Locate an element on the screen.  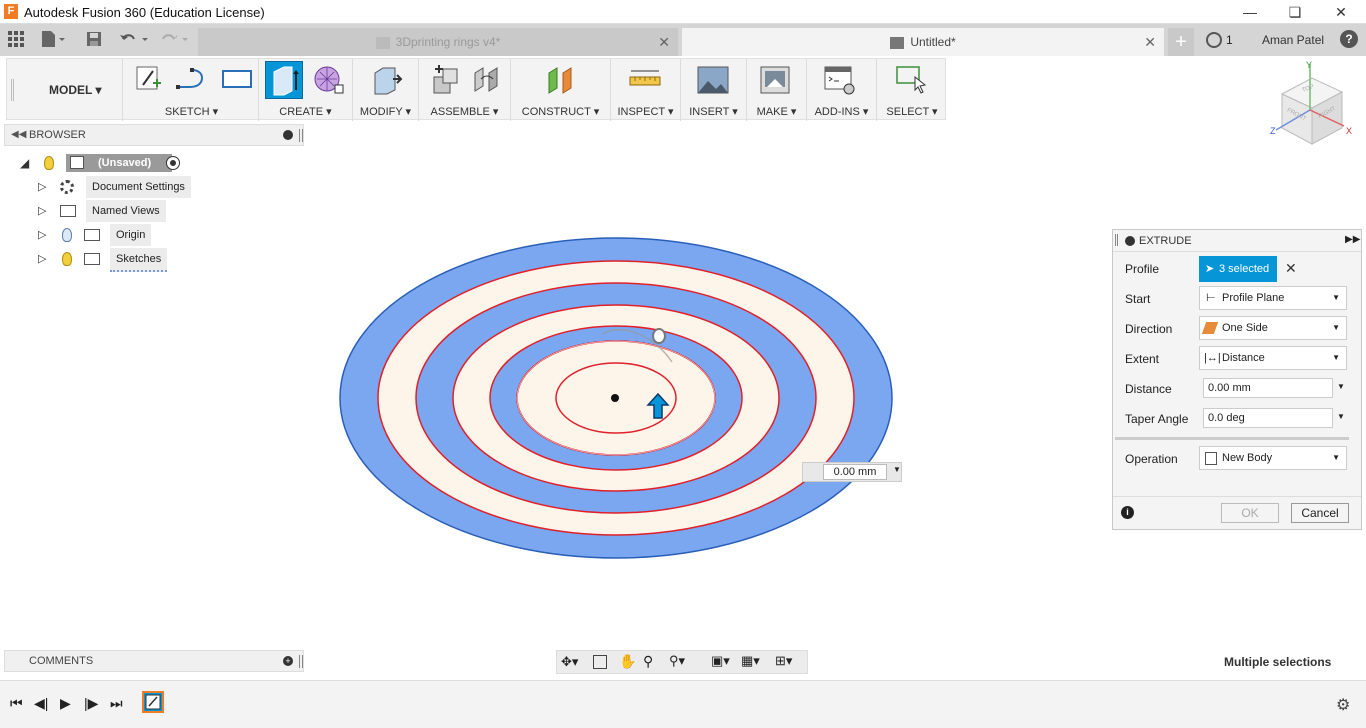
form-icon is located at coordinates (328, 79).